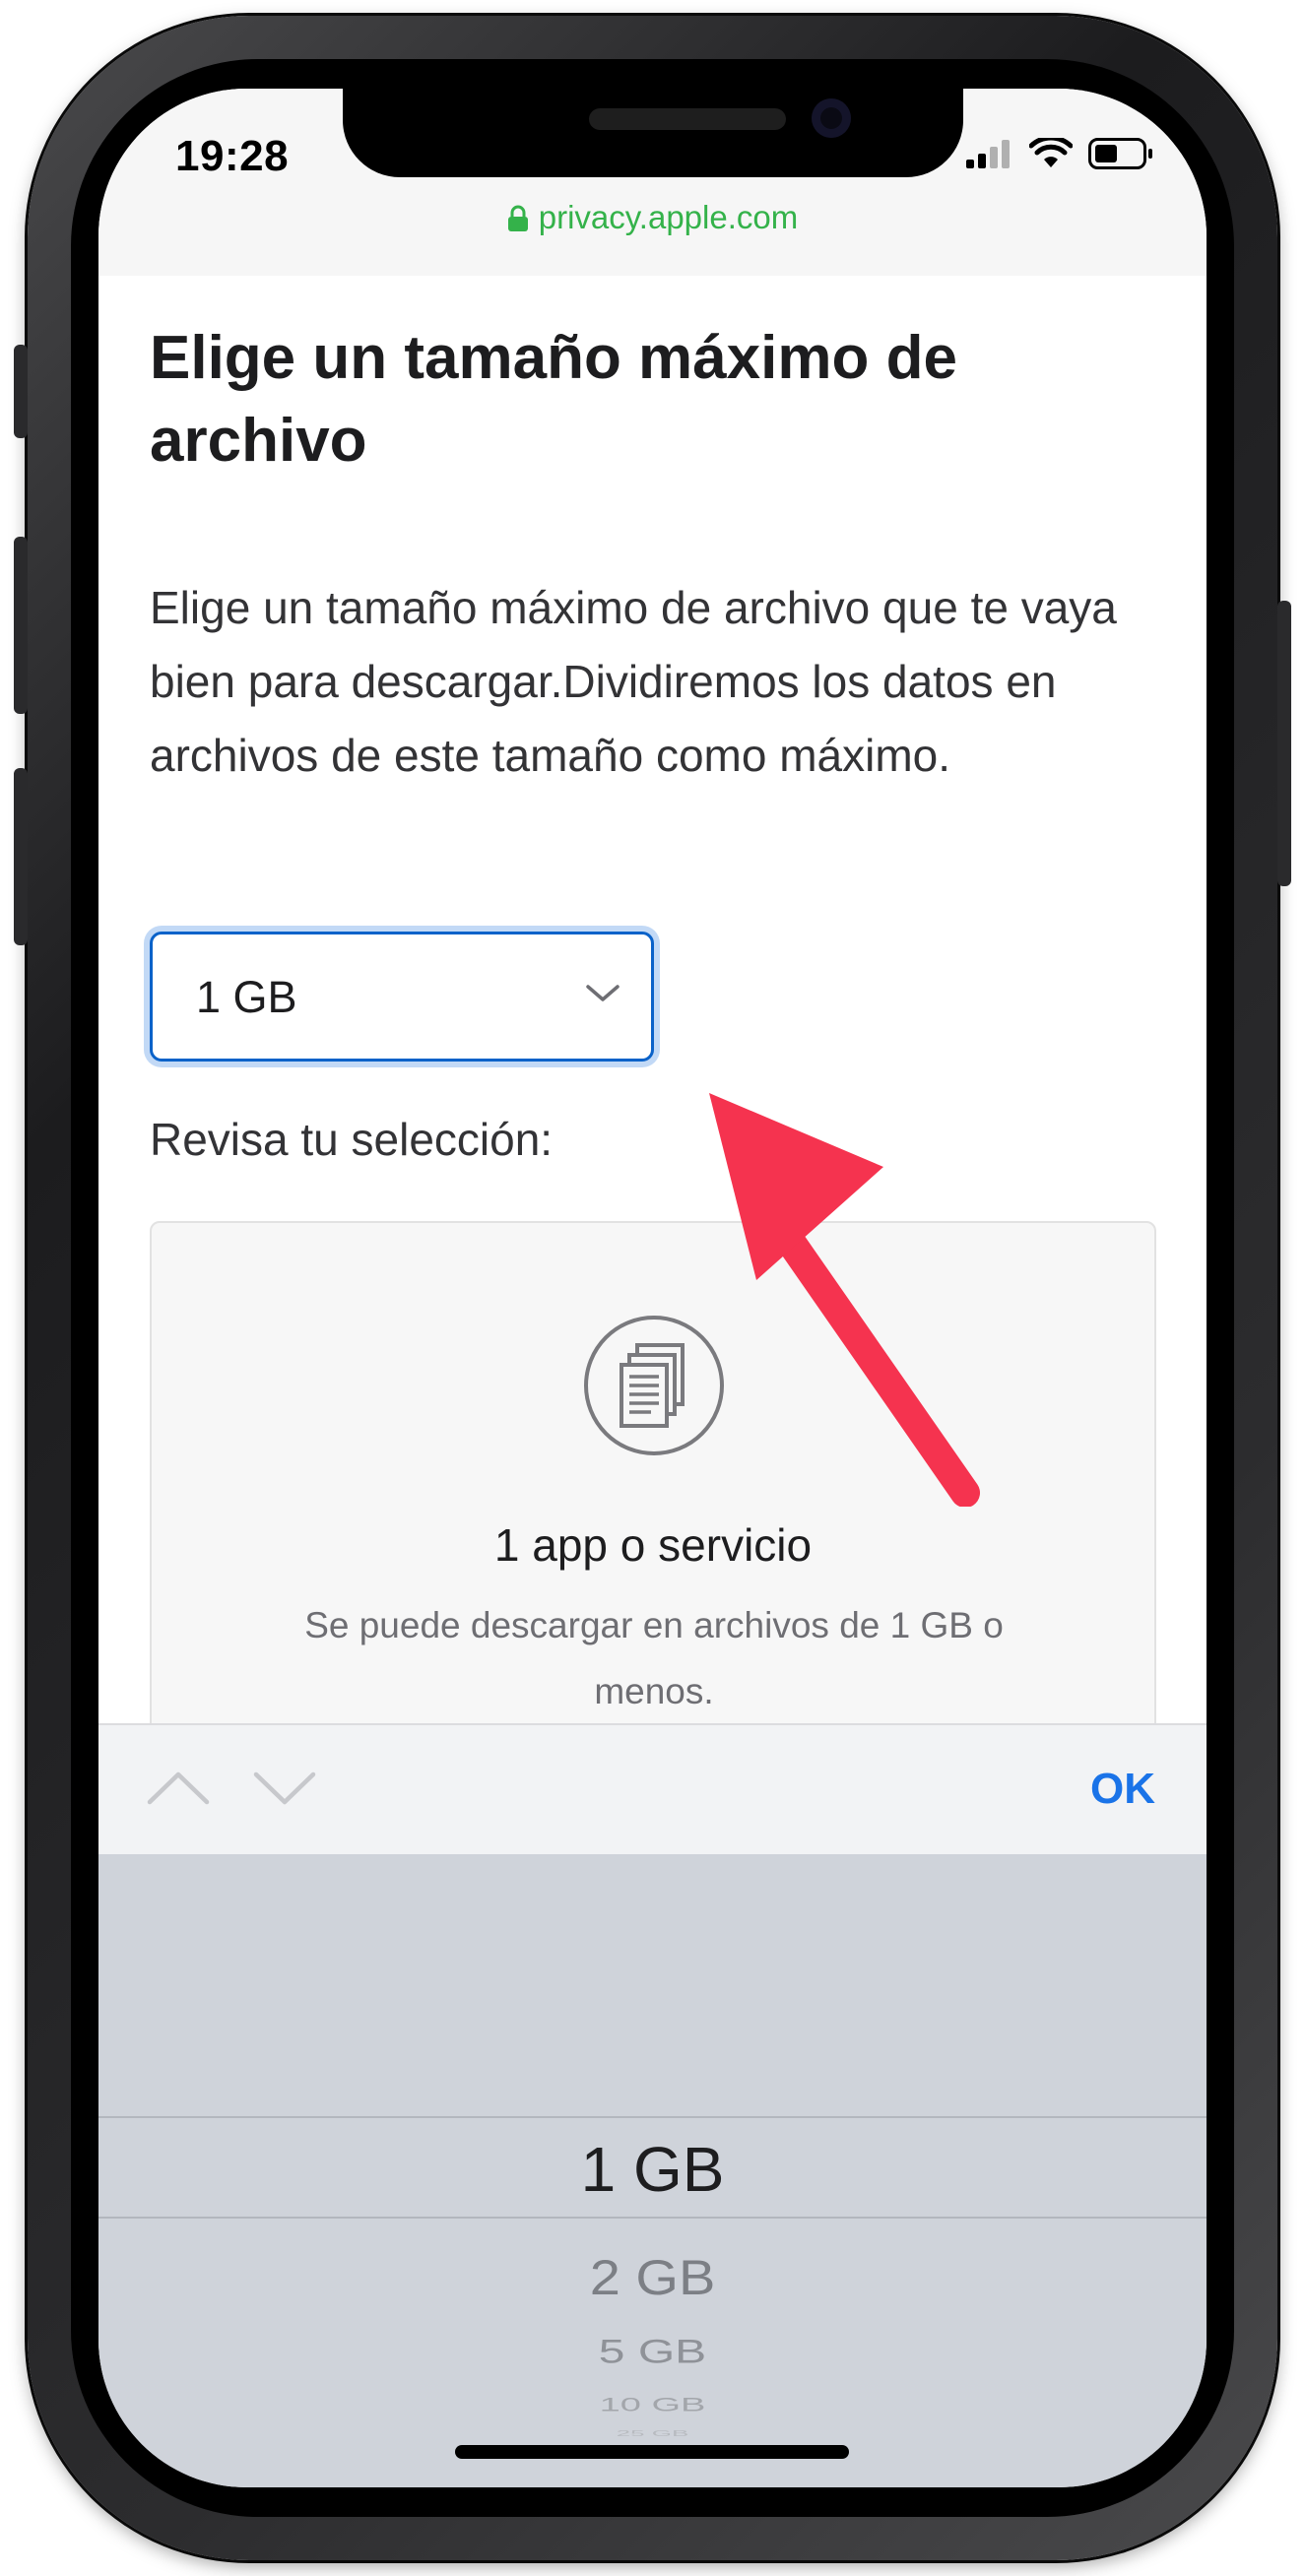  What do you see at coordinates (652, 2452) in the screenshot?
I see `home-indicator` at bounding box center [652, 2452].